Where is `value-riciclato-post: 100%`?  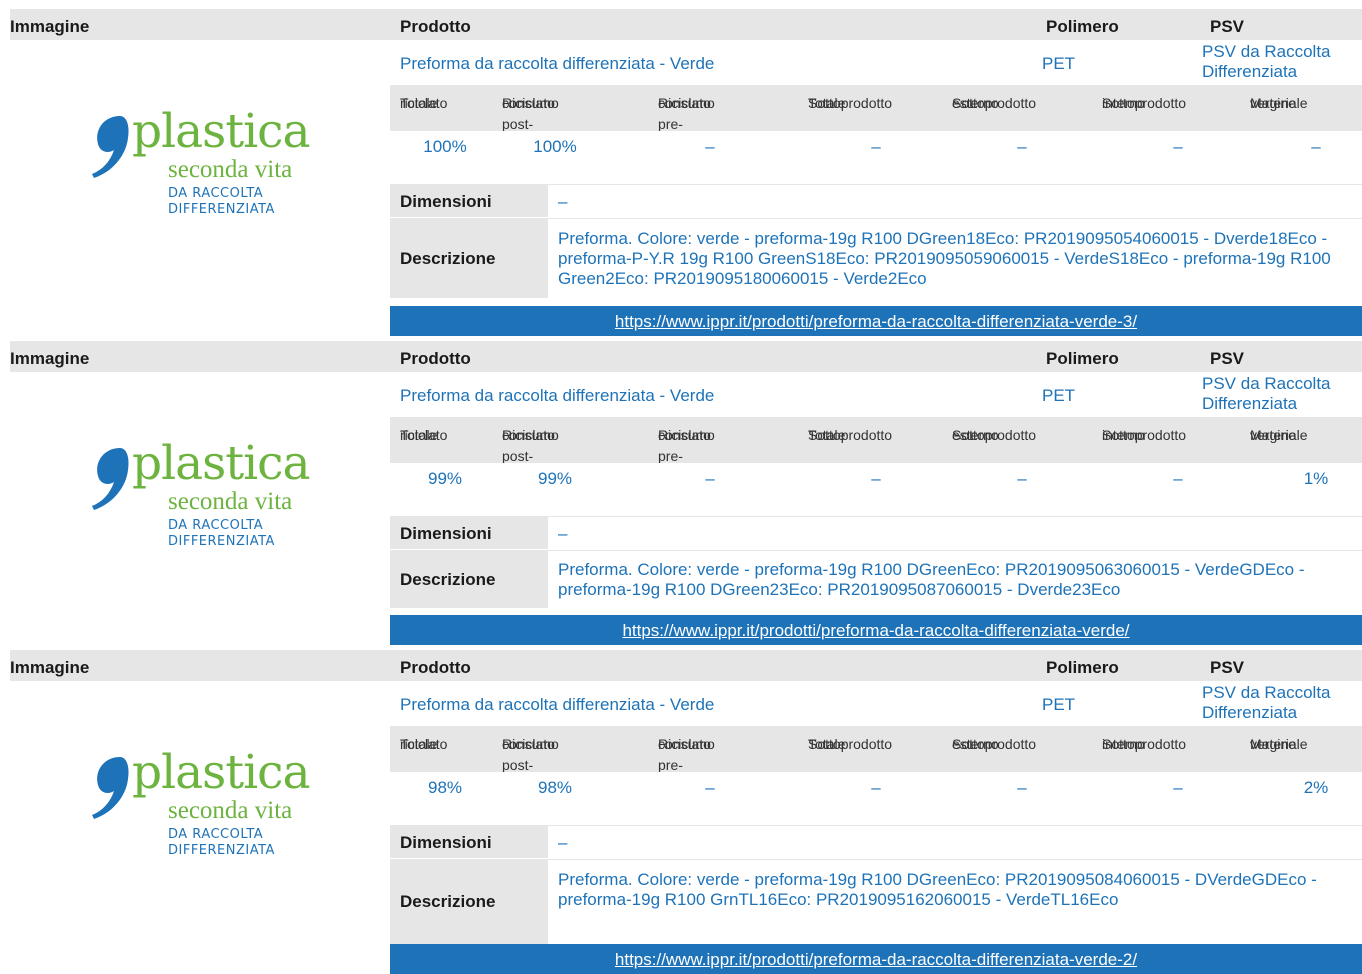 value-riciclato-post: 100% is located at coordinates (555, 146).